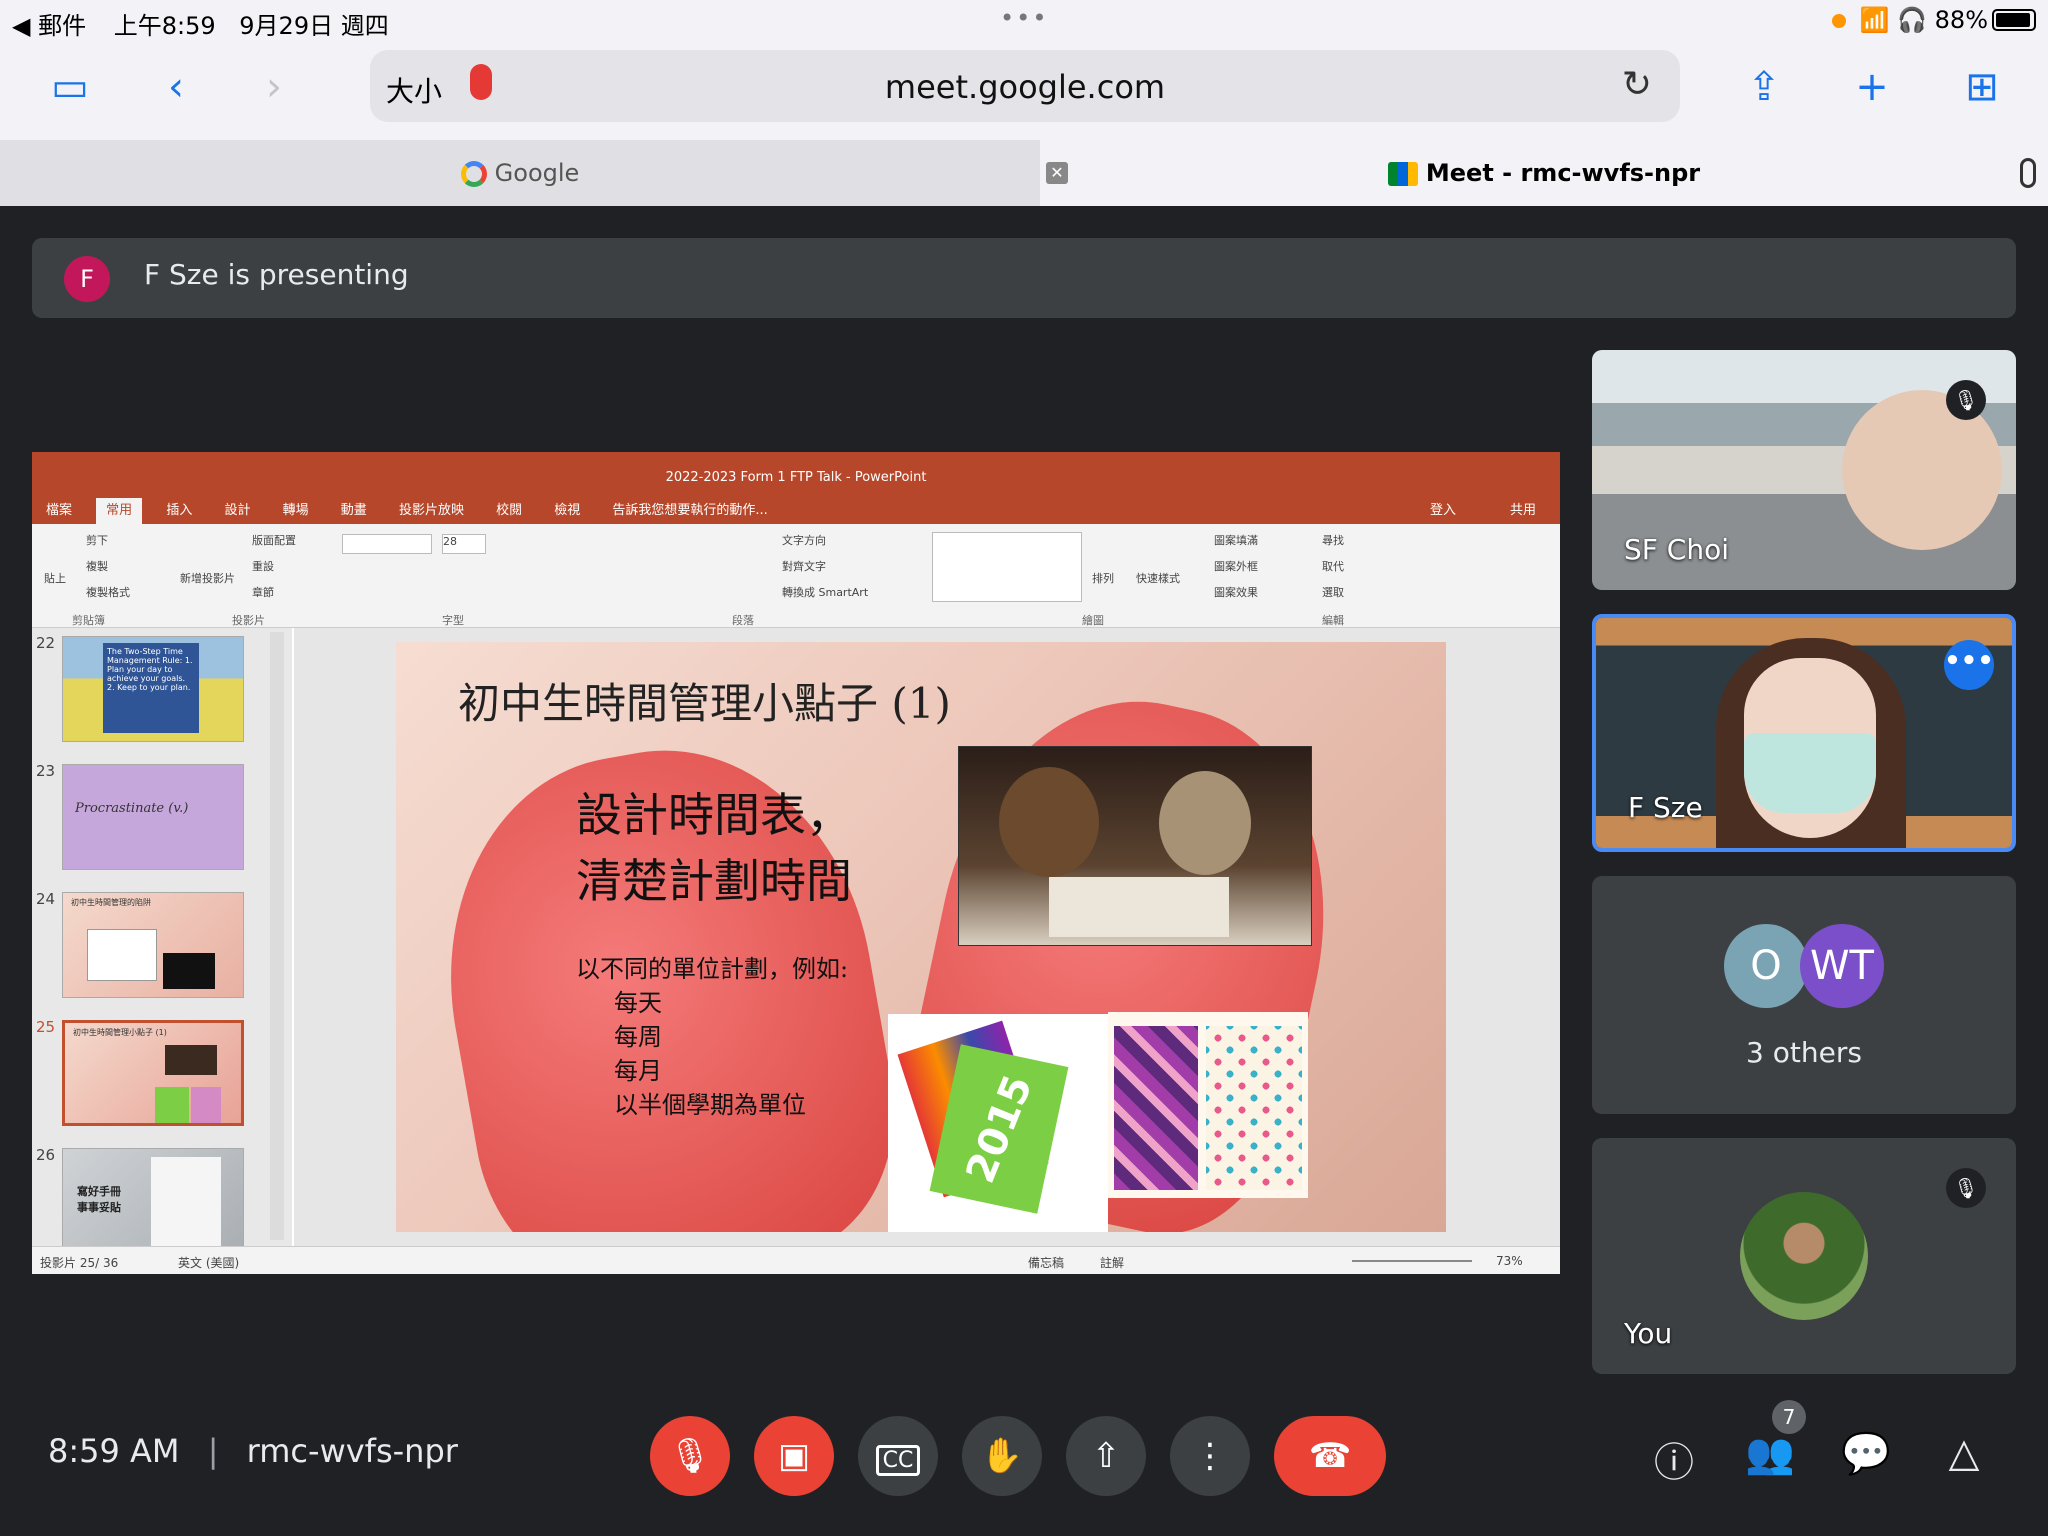  Describe the element at coordinates (1665, 807) in the screenshot. I see `participant-name: F Sze` at that location.